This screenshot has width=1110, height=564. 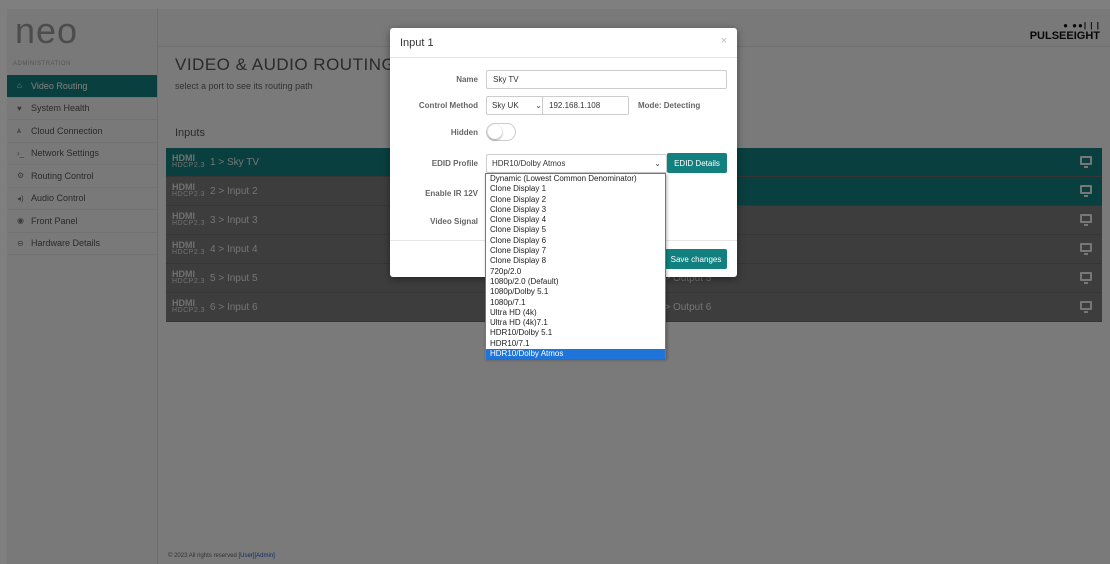 What do you see at coordinates (585, 105) in the screenshot?
I see `ip-address-input: 192.168.1.108` at bounding box center [585, 105].